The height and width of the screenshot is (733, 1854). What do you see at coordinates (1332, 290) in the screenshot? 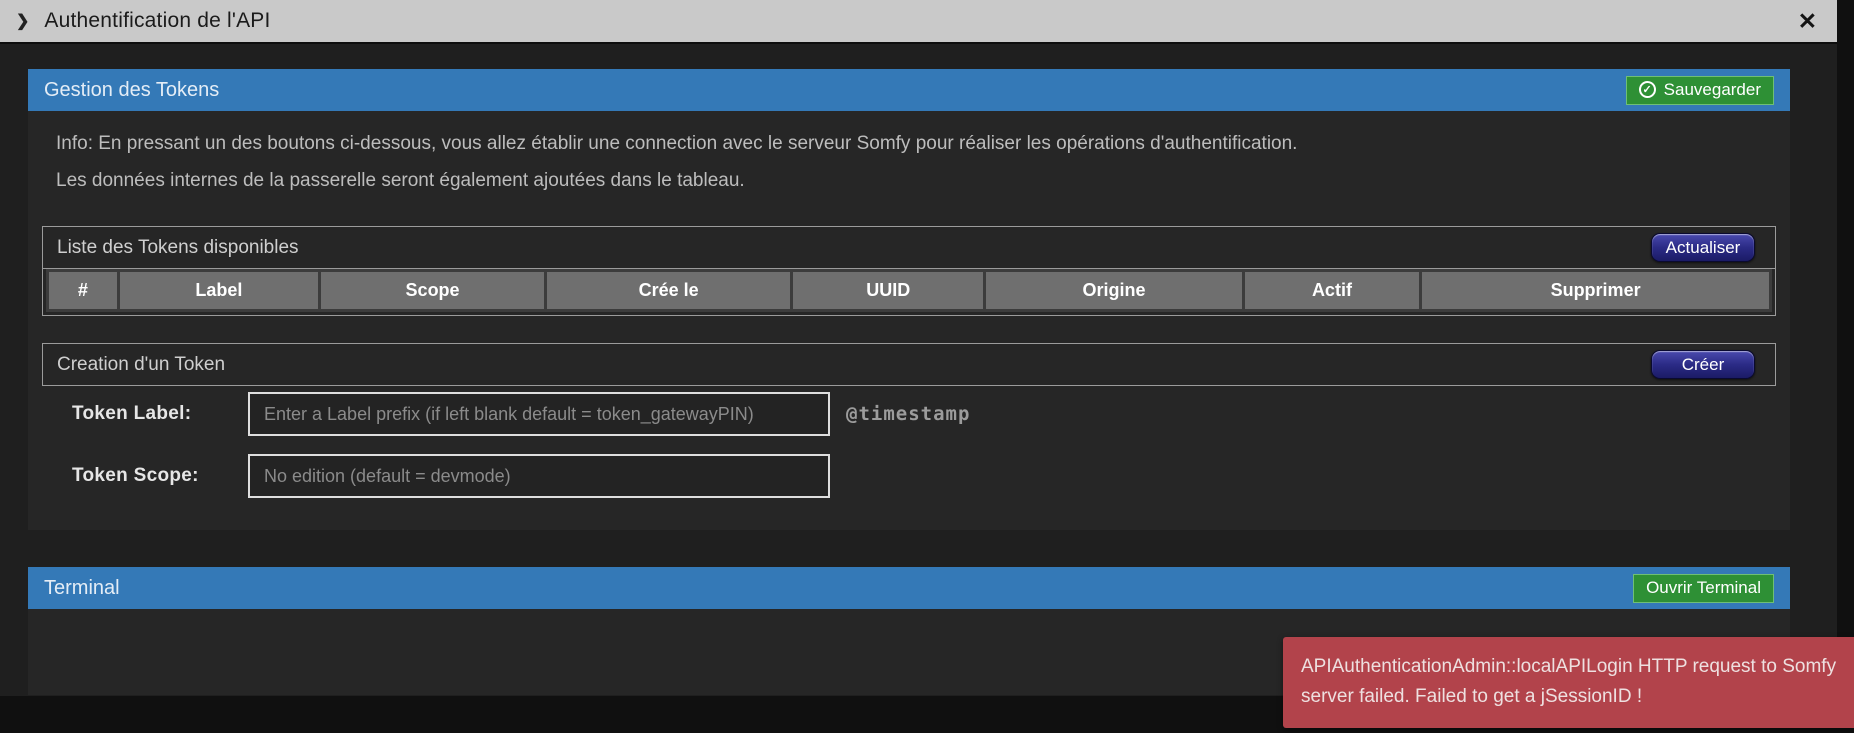
I see `column-header-active: Actif` at bounding box center [1332, 290].